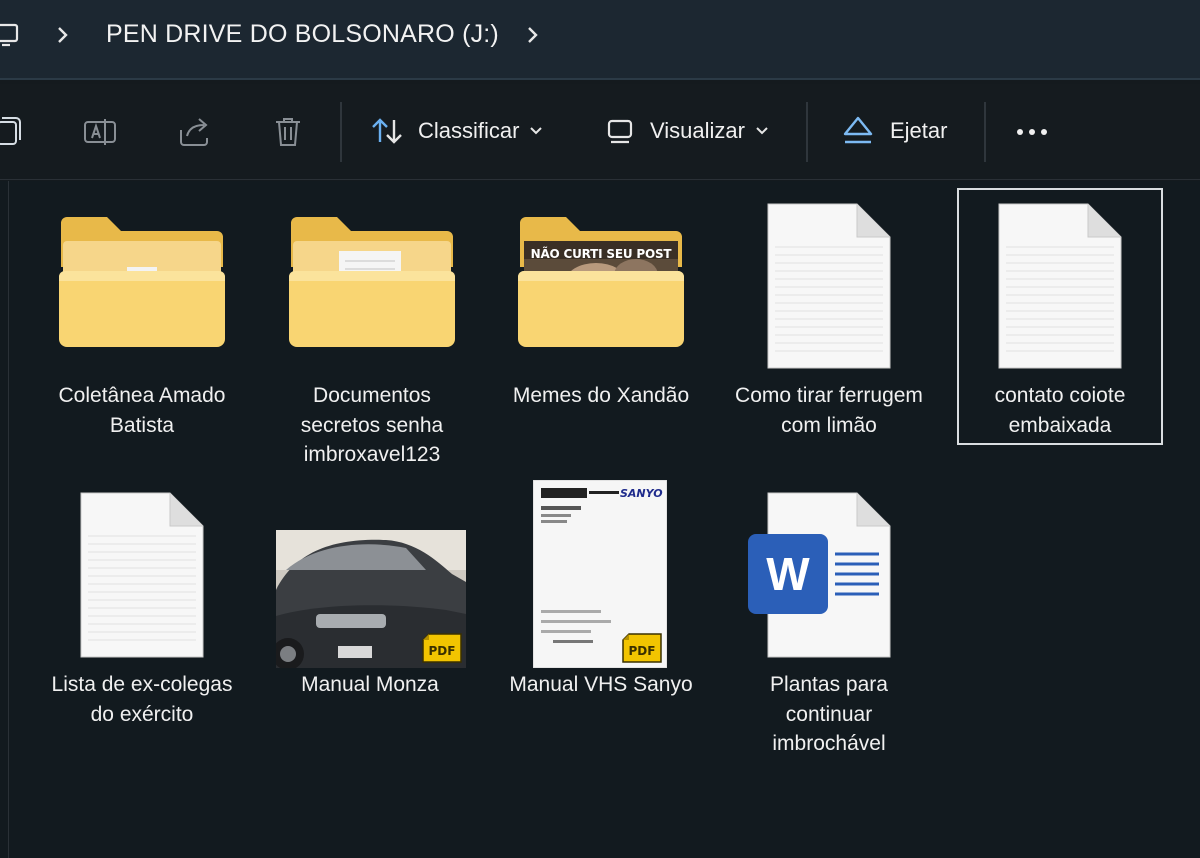  I want to click on address-bar: PEN DRIVE DO BOLSONARO (J:), so click(600, 40).